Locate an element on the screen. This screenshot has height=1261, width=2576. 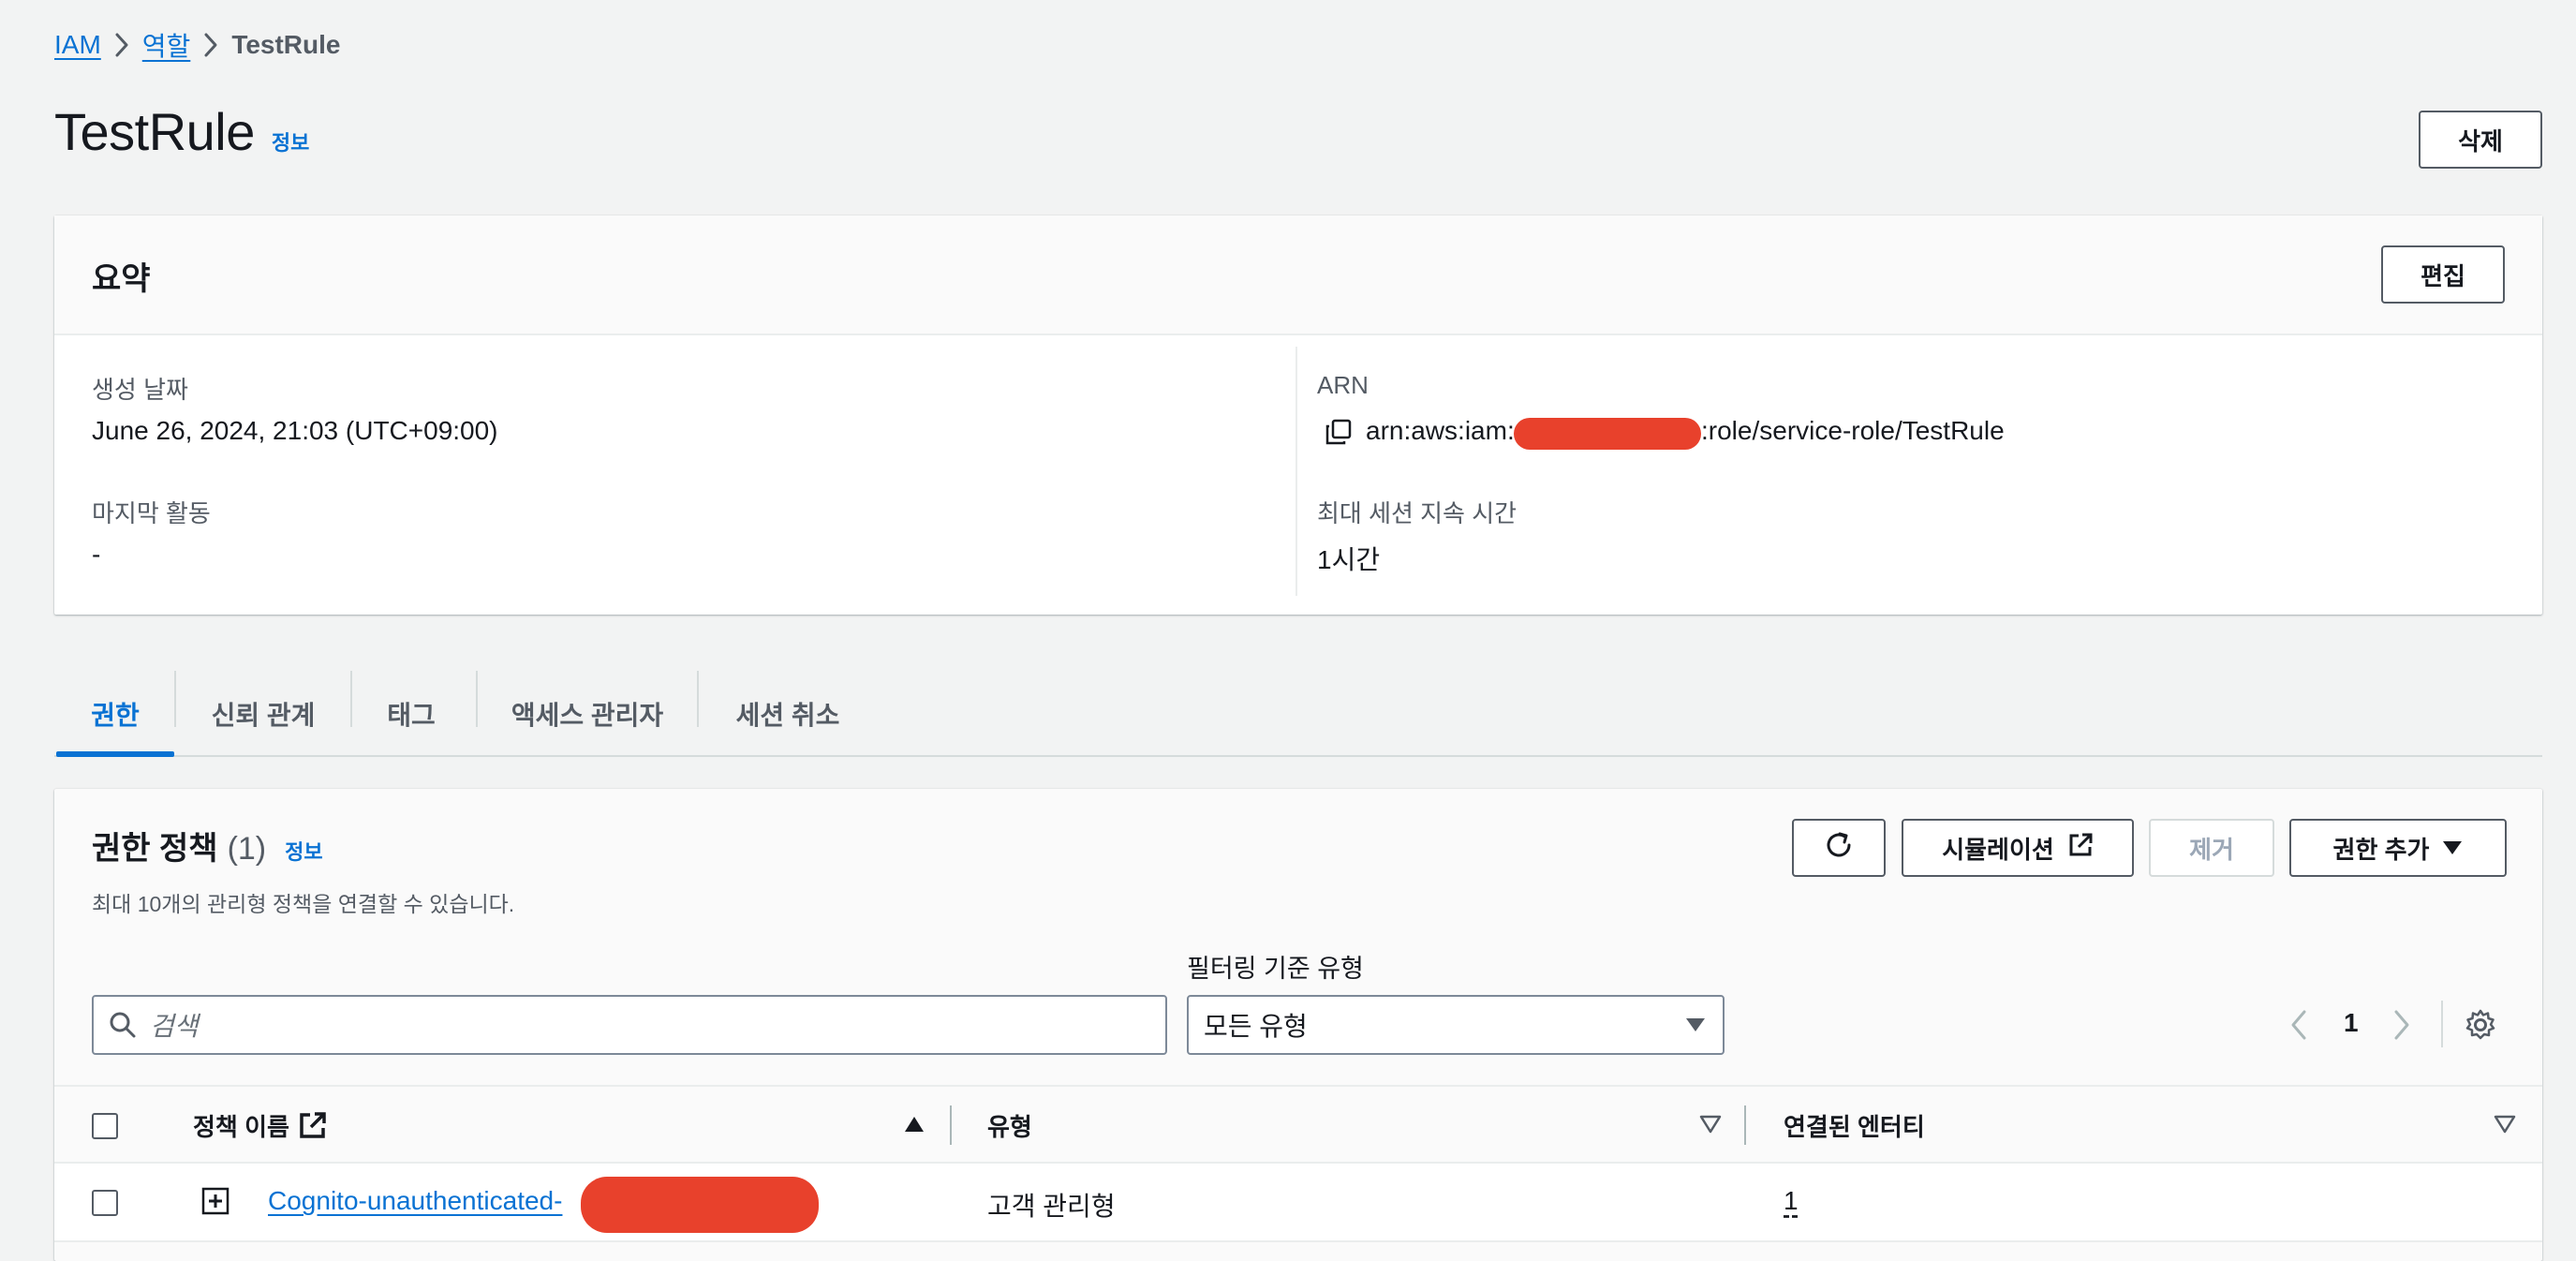
max-session-value: 1시간 is located at coordinates (1349, 559).